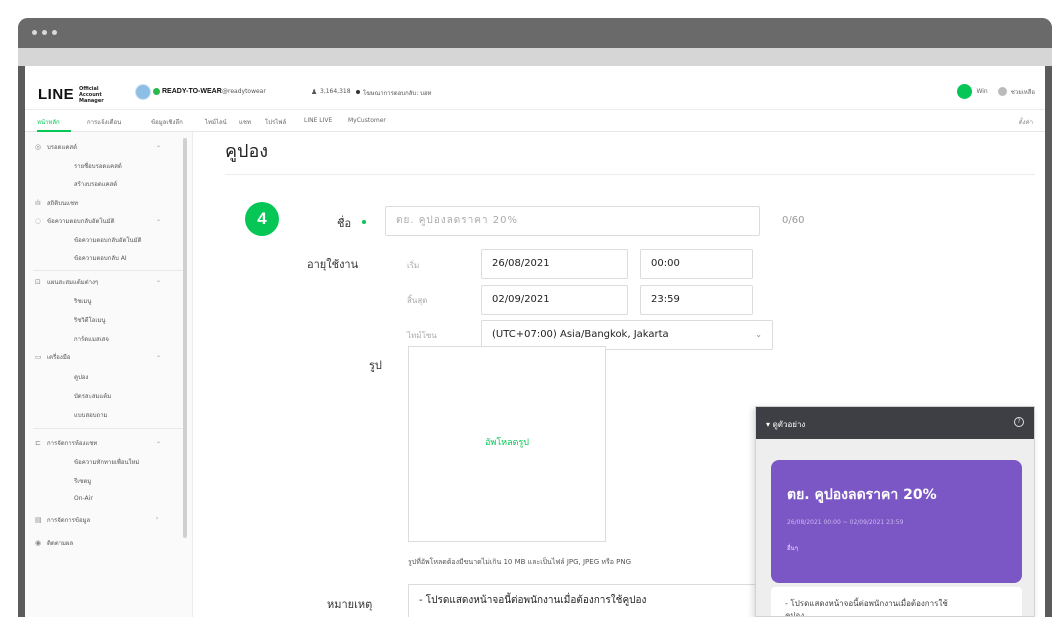 The height and width of the screenshot is (617, 1063). Describe the element at coordinates (696, 300) in the screenshot. I see `end-time-input: 23:59` at that location.